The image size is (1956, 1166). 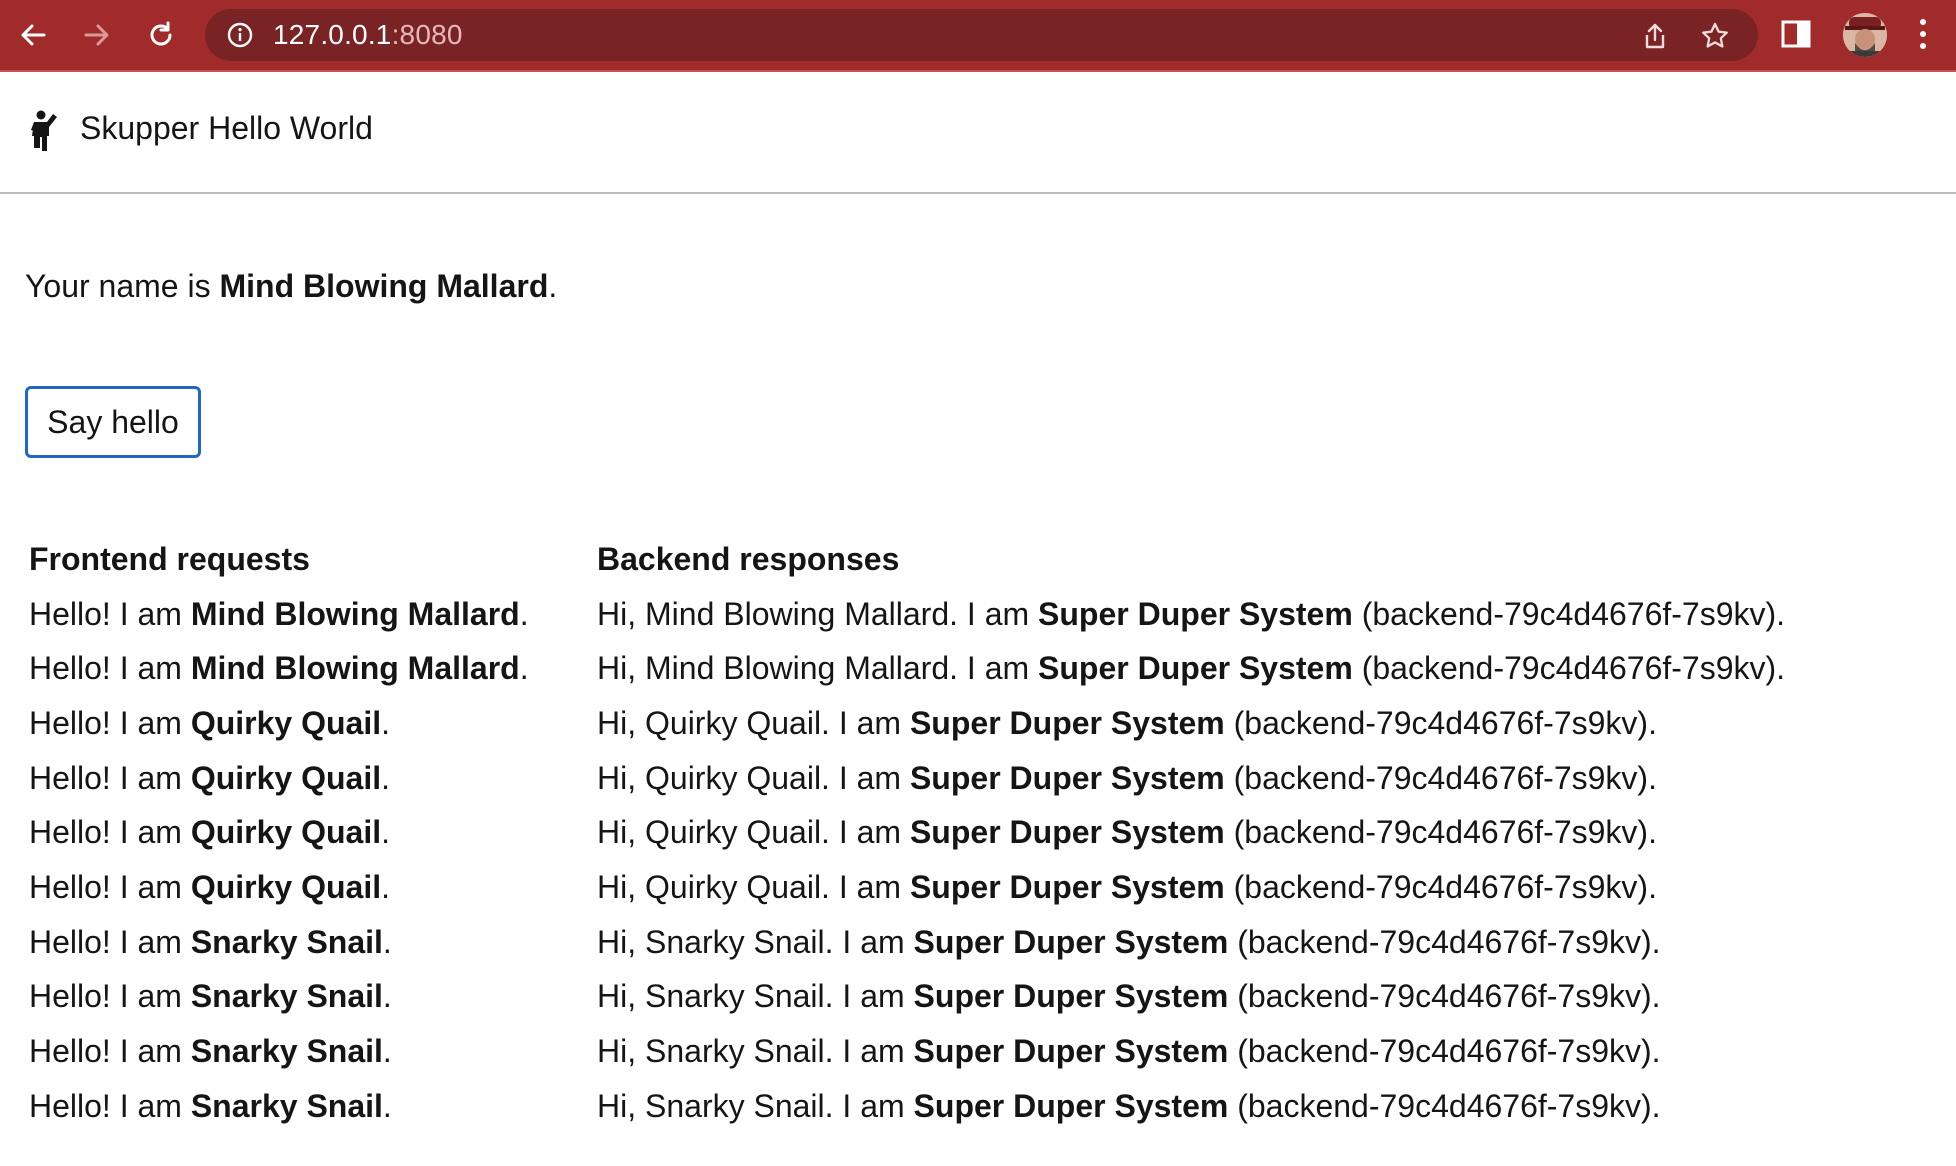 I want to click on reload-icon, so click(x=161, y=33).